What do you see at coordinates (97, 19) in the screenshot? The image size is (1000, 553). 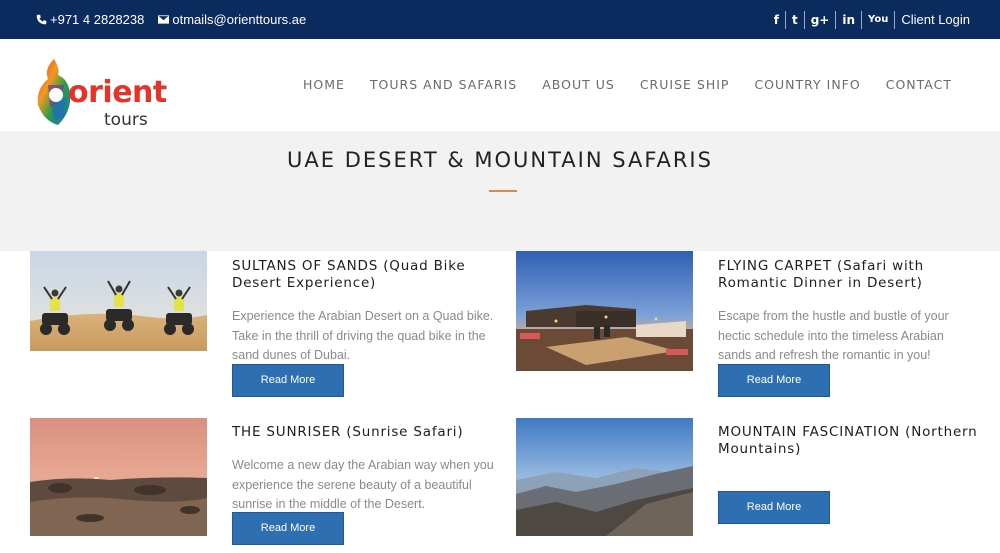 I see `phone-number: +971 4 2828238` at bounding box center [97, 19].